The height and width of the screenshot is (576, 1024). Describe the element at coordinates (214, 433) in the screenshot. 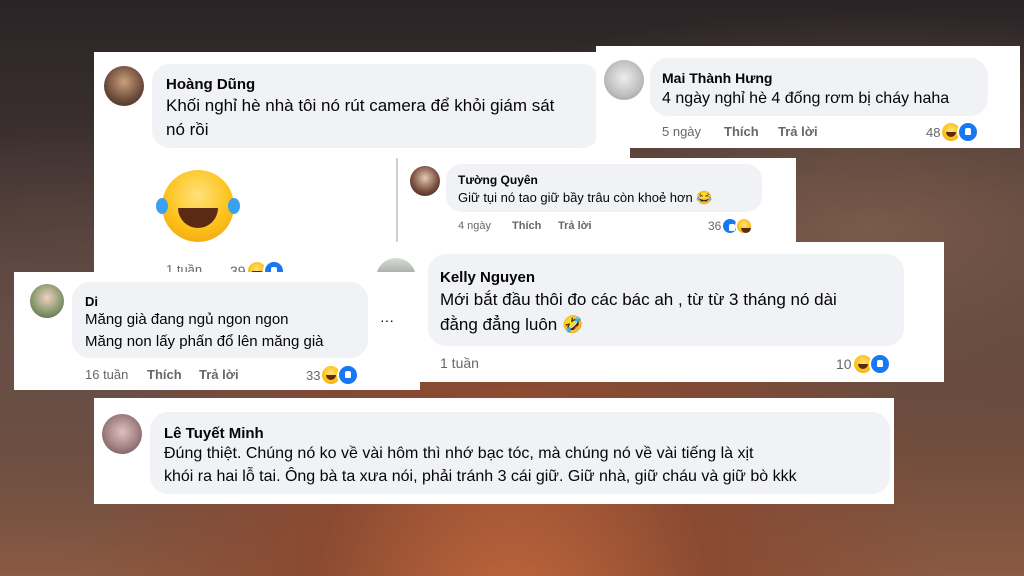

I see `commenter-name: Lê Tuyết Minh` at that location.